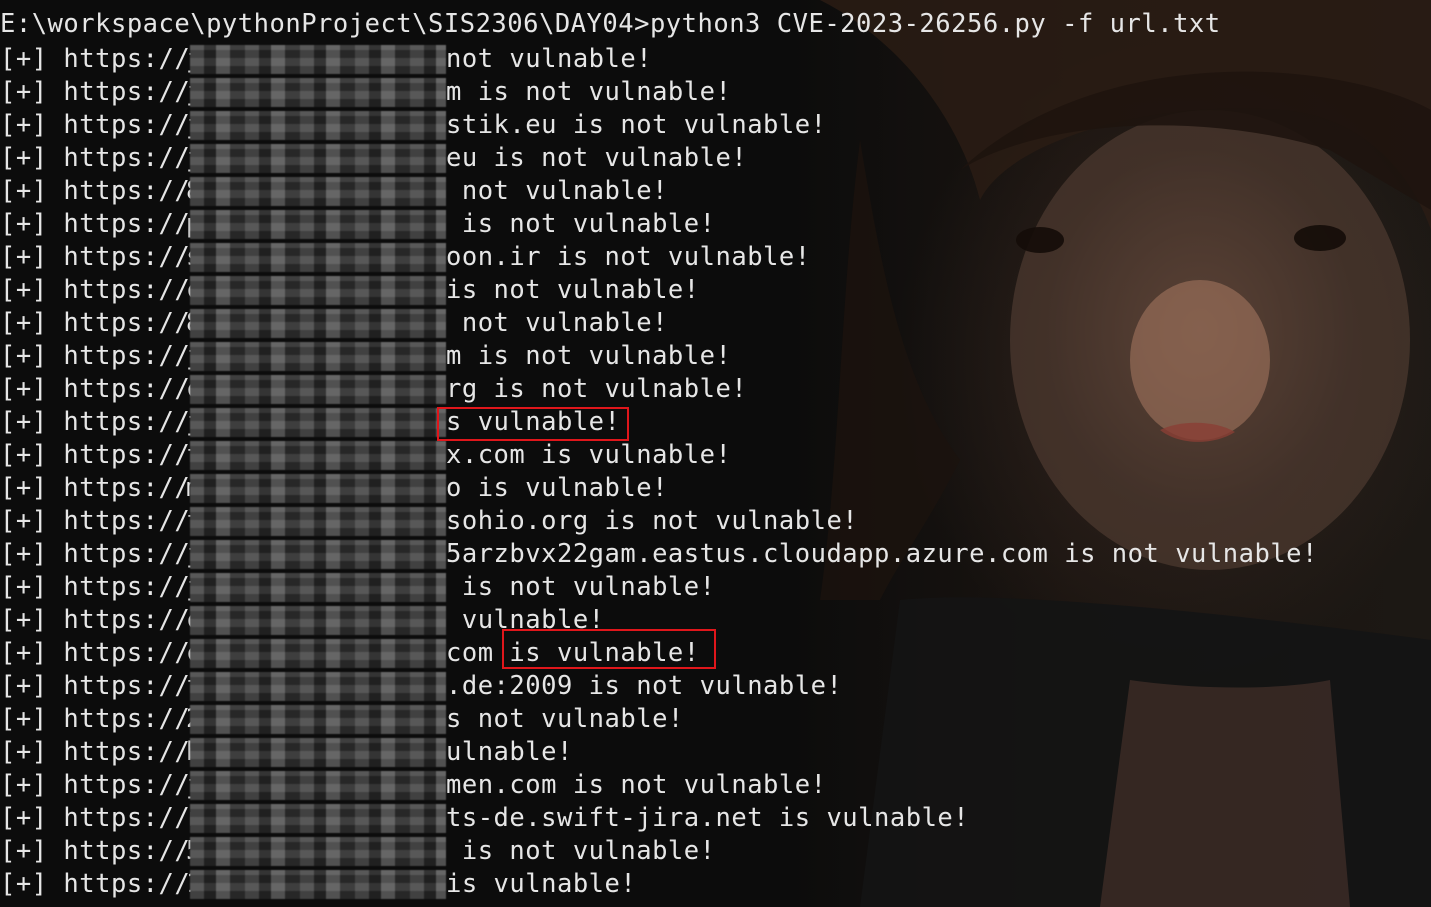 The width and height of the screenshot is (1431, 907). What do you see at coordinates (565, 719) in the screenshot?
I see `scan-result-text: s not vulnable!` at bounding box center [565, 719].